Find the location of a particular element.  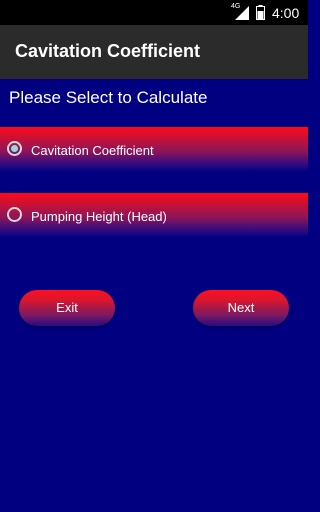

battery-icon is located at coordinates (260, 12).